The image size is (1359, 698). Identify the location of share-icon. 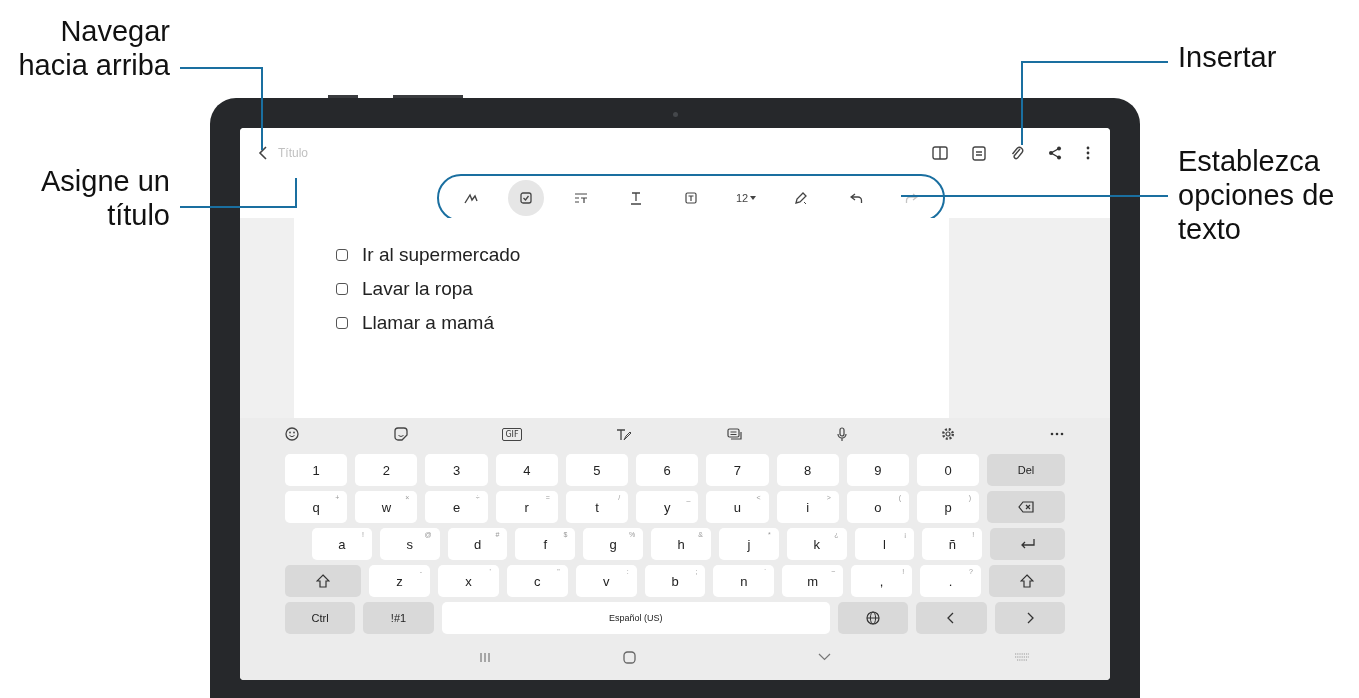
(1055, 153).